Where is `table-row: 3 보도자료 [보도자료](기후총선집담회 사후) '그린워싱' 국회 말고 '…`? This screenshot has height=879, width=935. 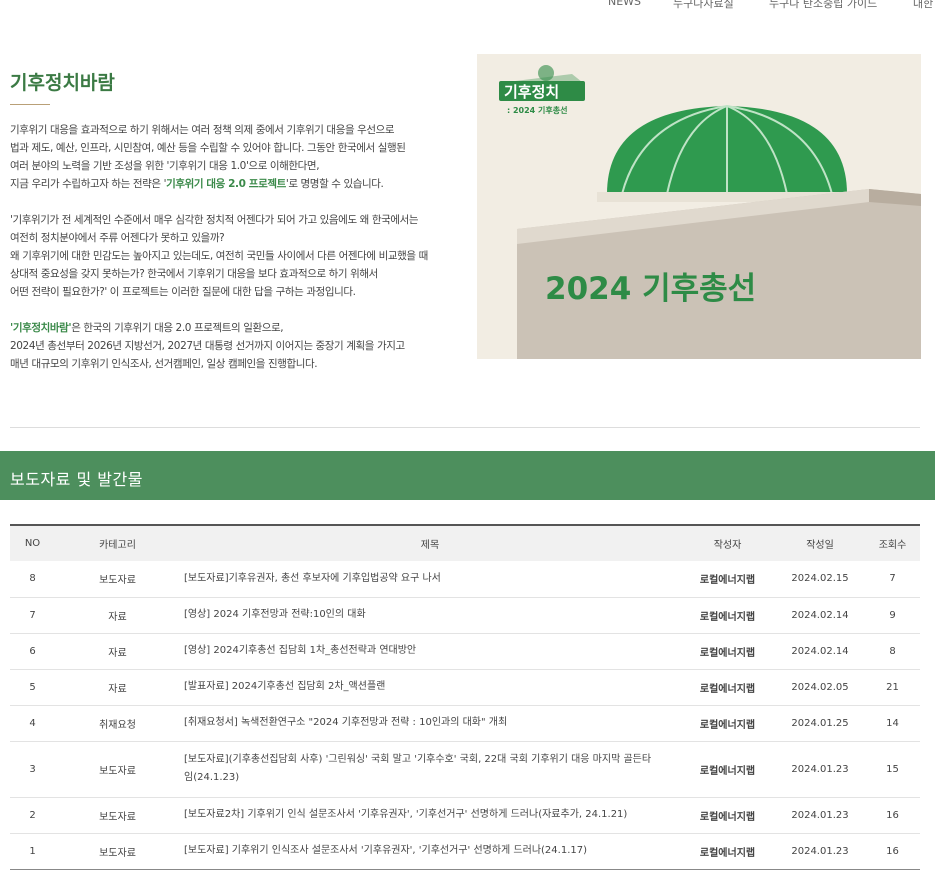
table-row: 3 보도자료 [보도자료](기후총선집담회 사후) '그린워싱' 국회 말고 '… is located at coordinates (465, 769).